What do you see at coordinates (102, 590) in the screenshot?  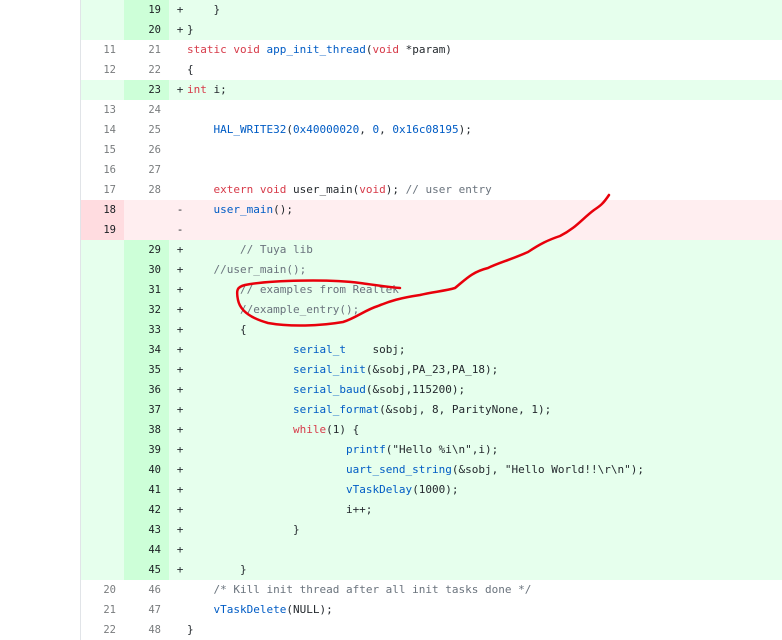 I see `old-line-number: 20` at bounding box center [102, 590].